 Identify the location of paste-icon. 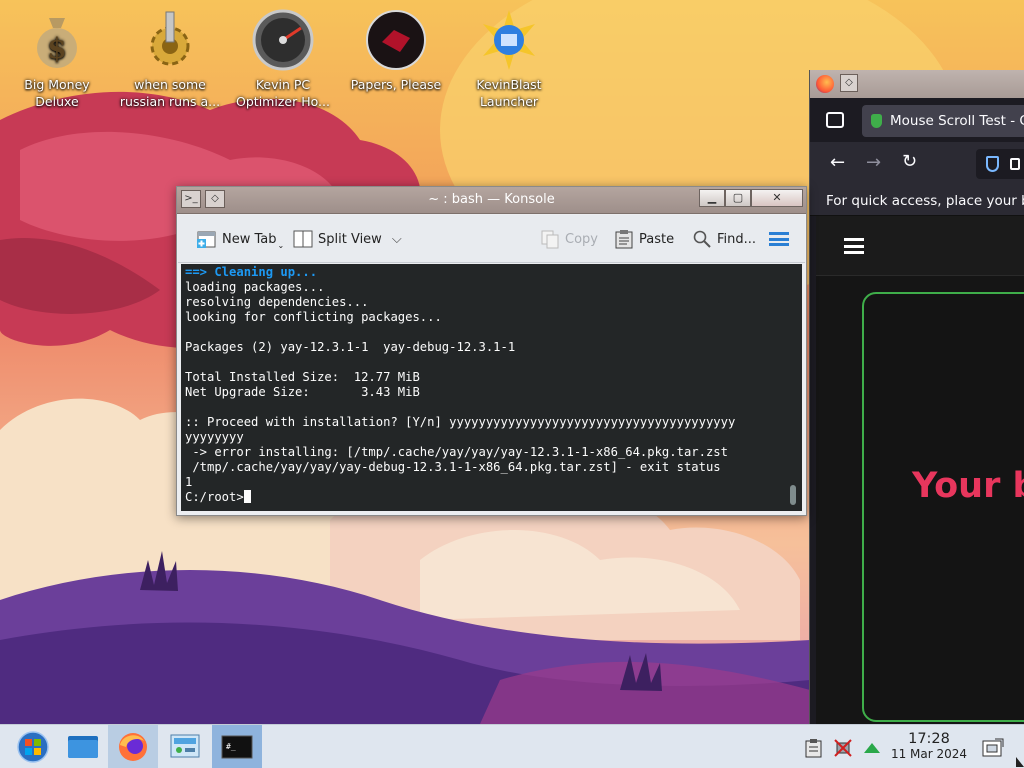
(624, 239).